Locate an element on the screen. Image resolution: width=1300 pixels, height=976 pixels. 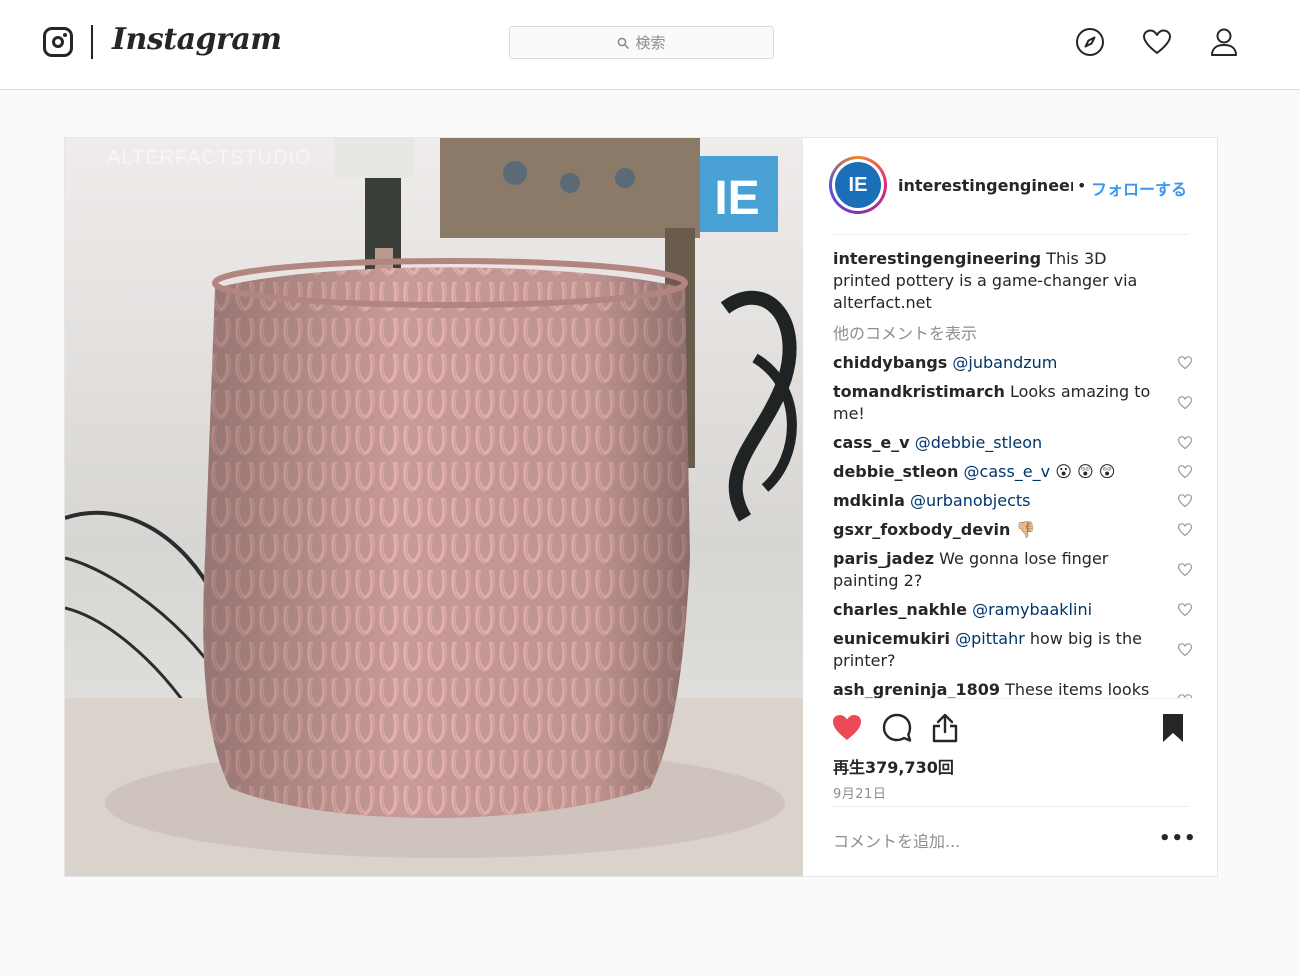
instagram-wordmark: Instagram is located at coordinates (197, 39).